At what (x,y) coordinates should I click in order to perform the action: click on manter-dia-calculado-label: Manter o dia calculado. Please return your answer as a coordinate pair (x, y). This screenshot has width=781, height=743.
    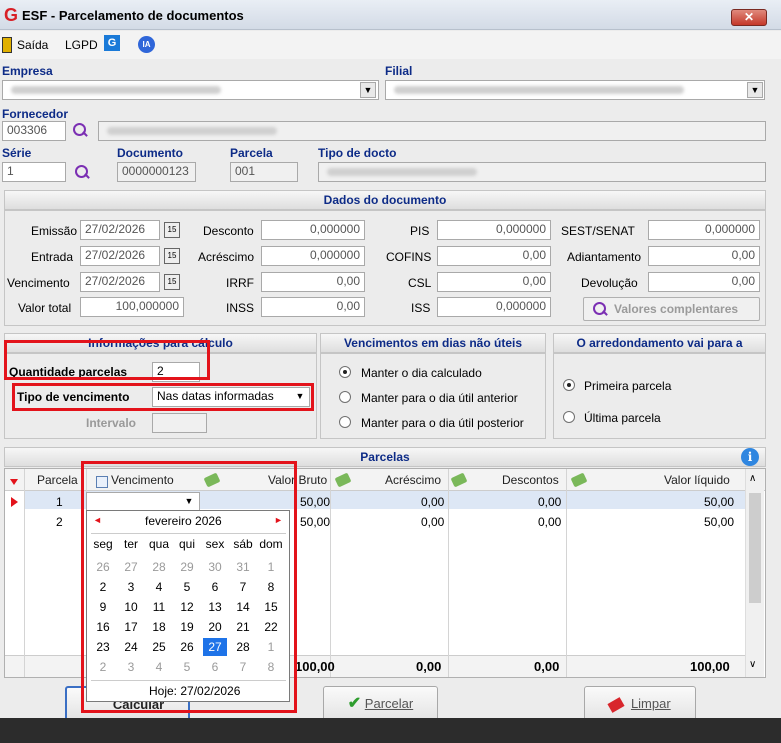
    Looking at the image, I should click on (421, 373).